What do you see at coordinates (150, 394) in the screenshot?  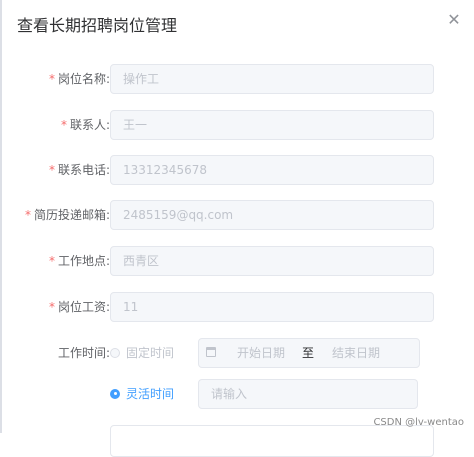 I see `flexible-time-label: 灵活时间` at bounding box center [150, 394].